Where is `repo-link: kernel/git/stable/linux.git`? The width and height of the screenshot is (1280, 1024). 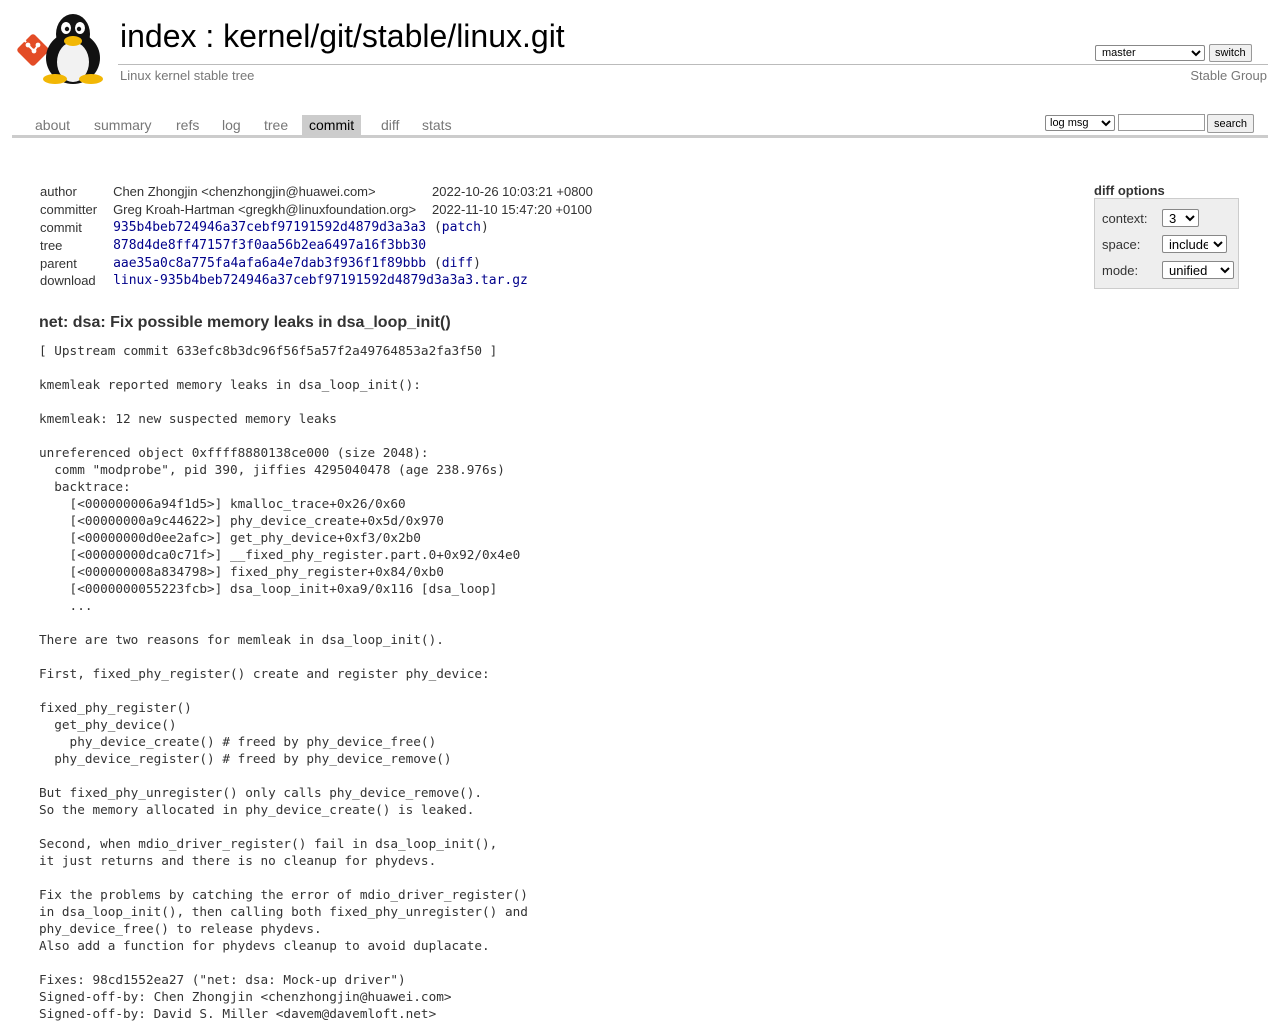 repo-link: kernel/git/stable/linux.git is located at coordinates (394, 36).